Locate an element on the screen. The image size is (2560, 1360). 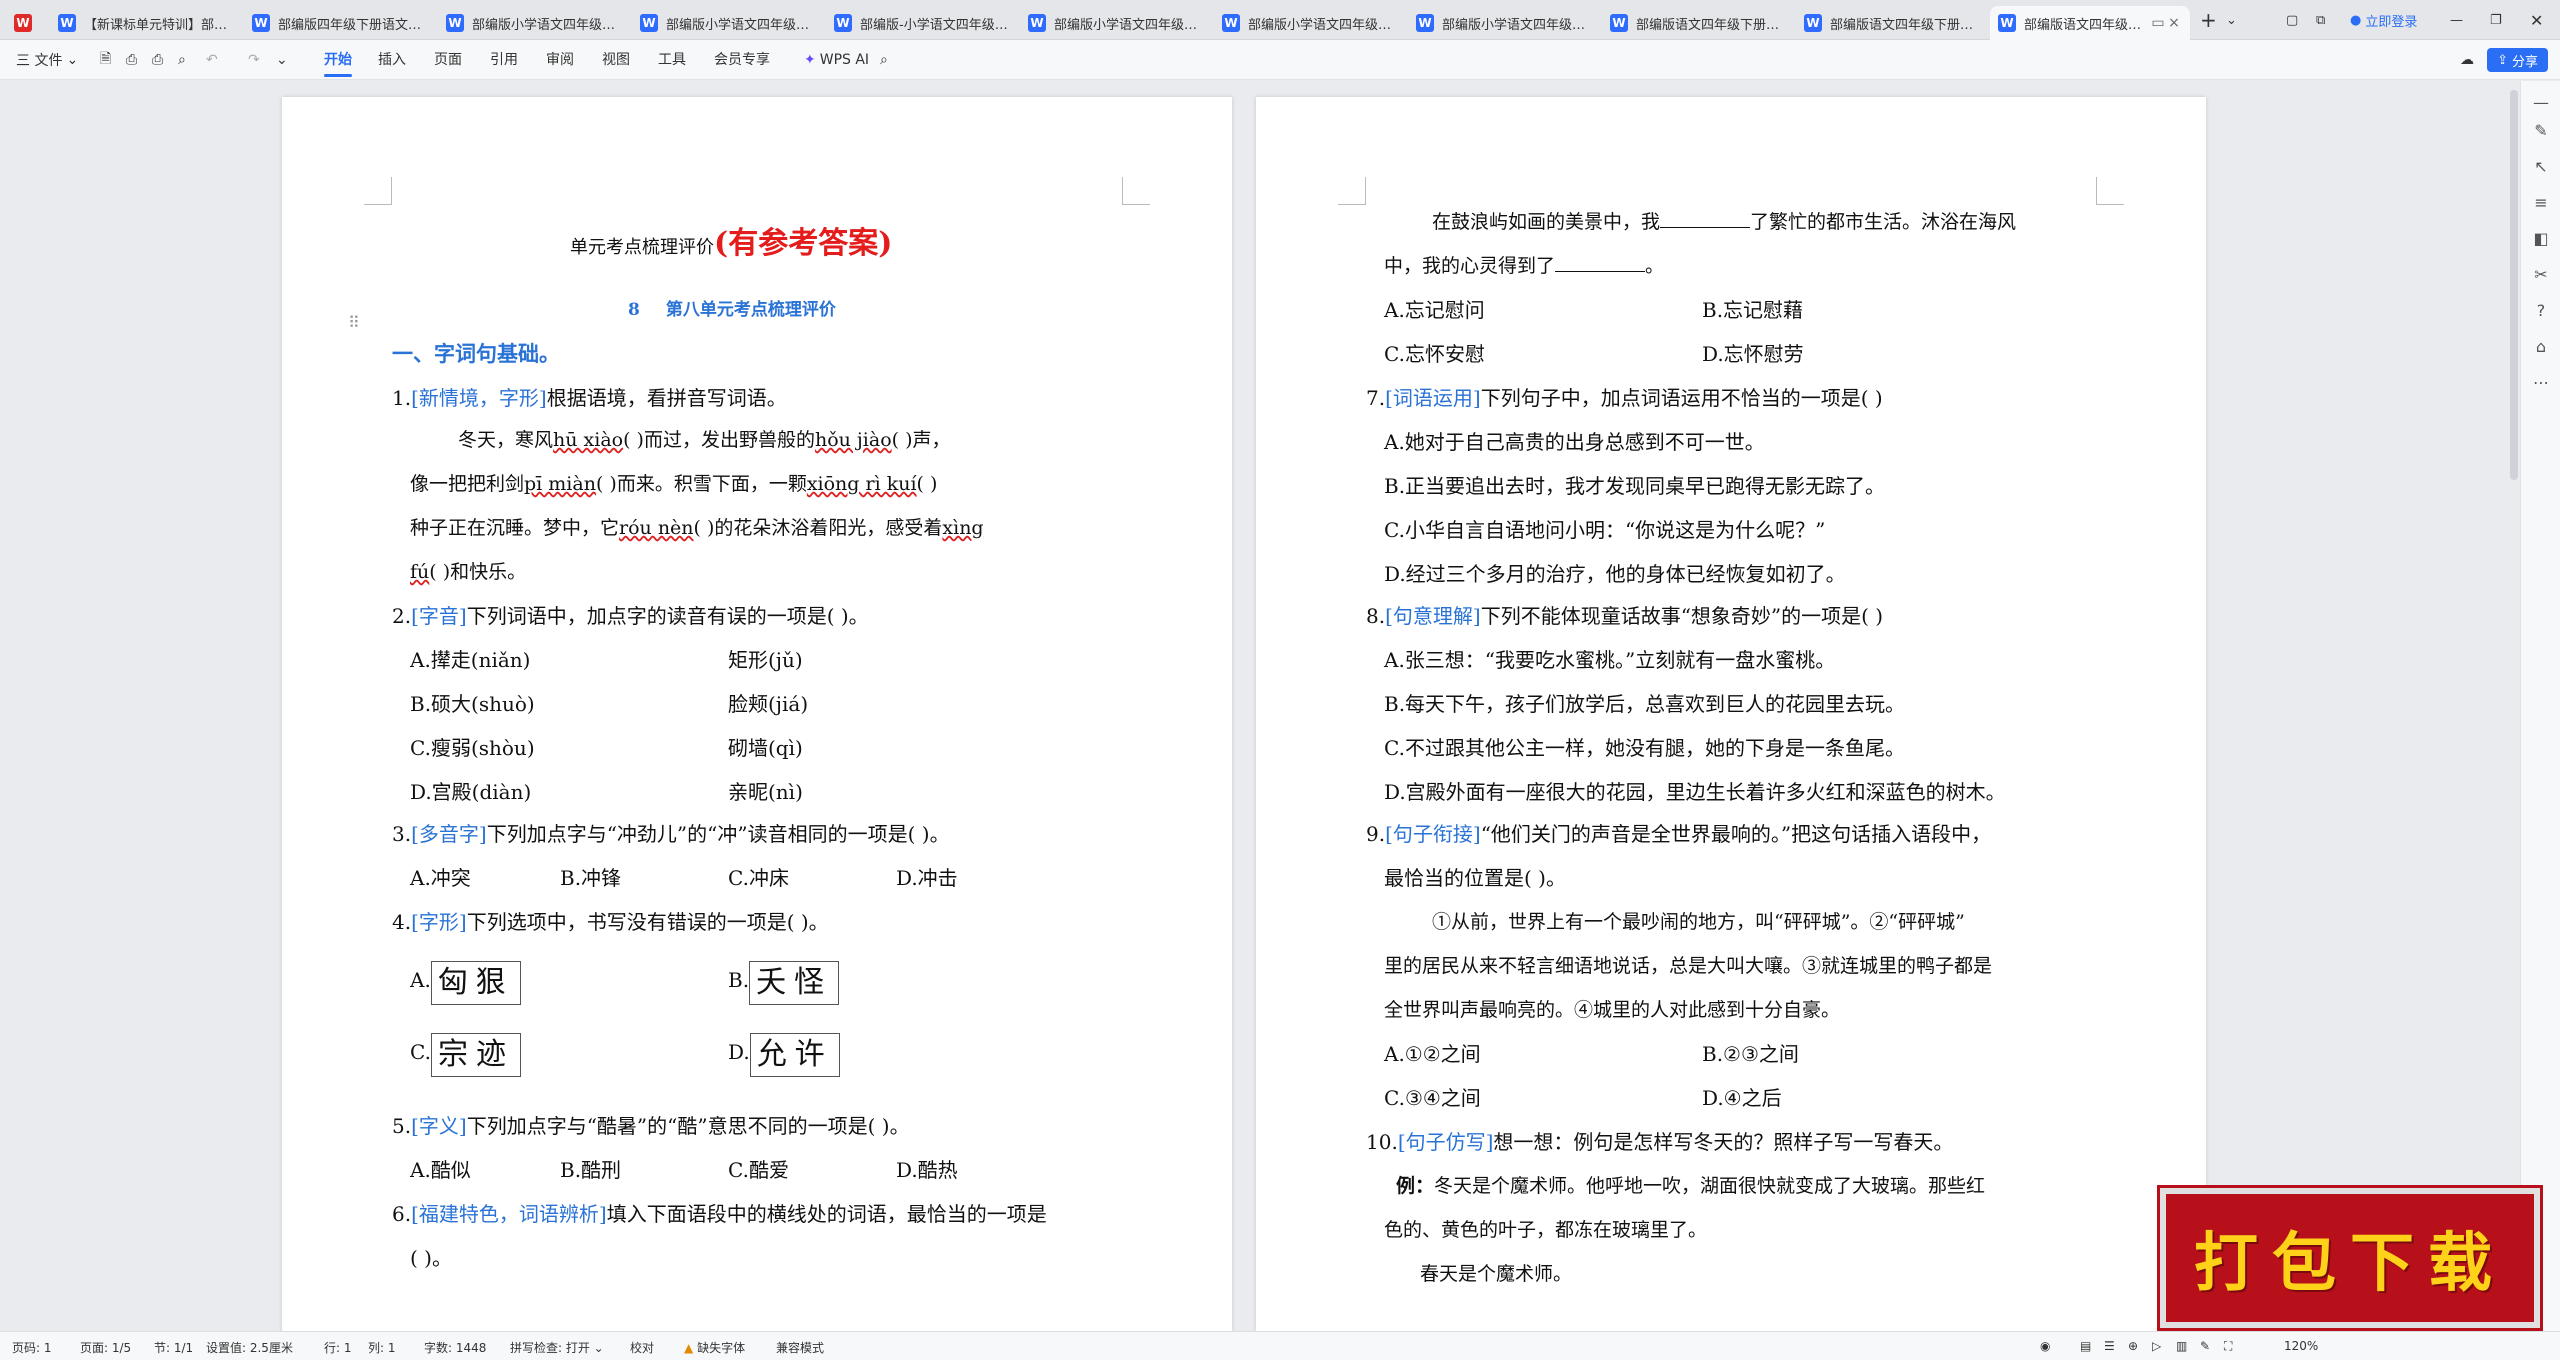
save-icon: 🗎 is located at coordinates (105, 60).